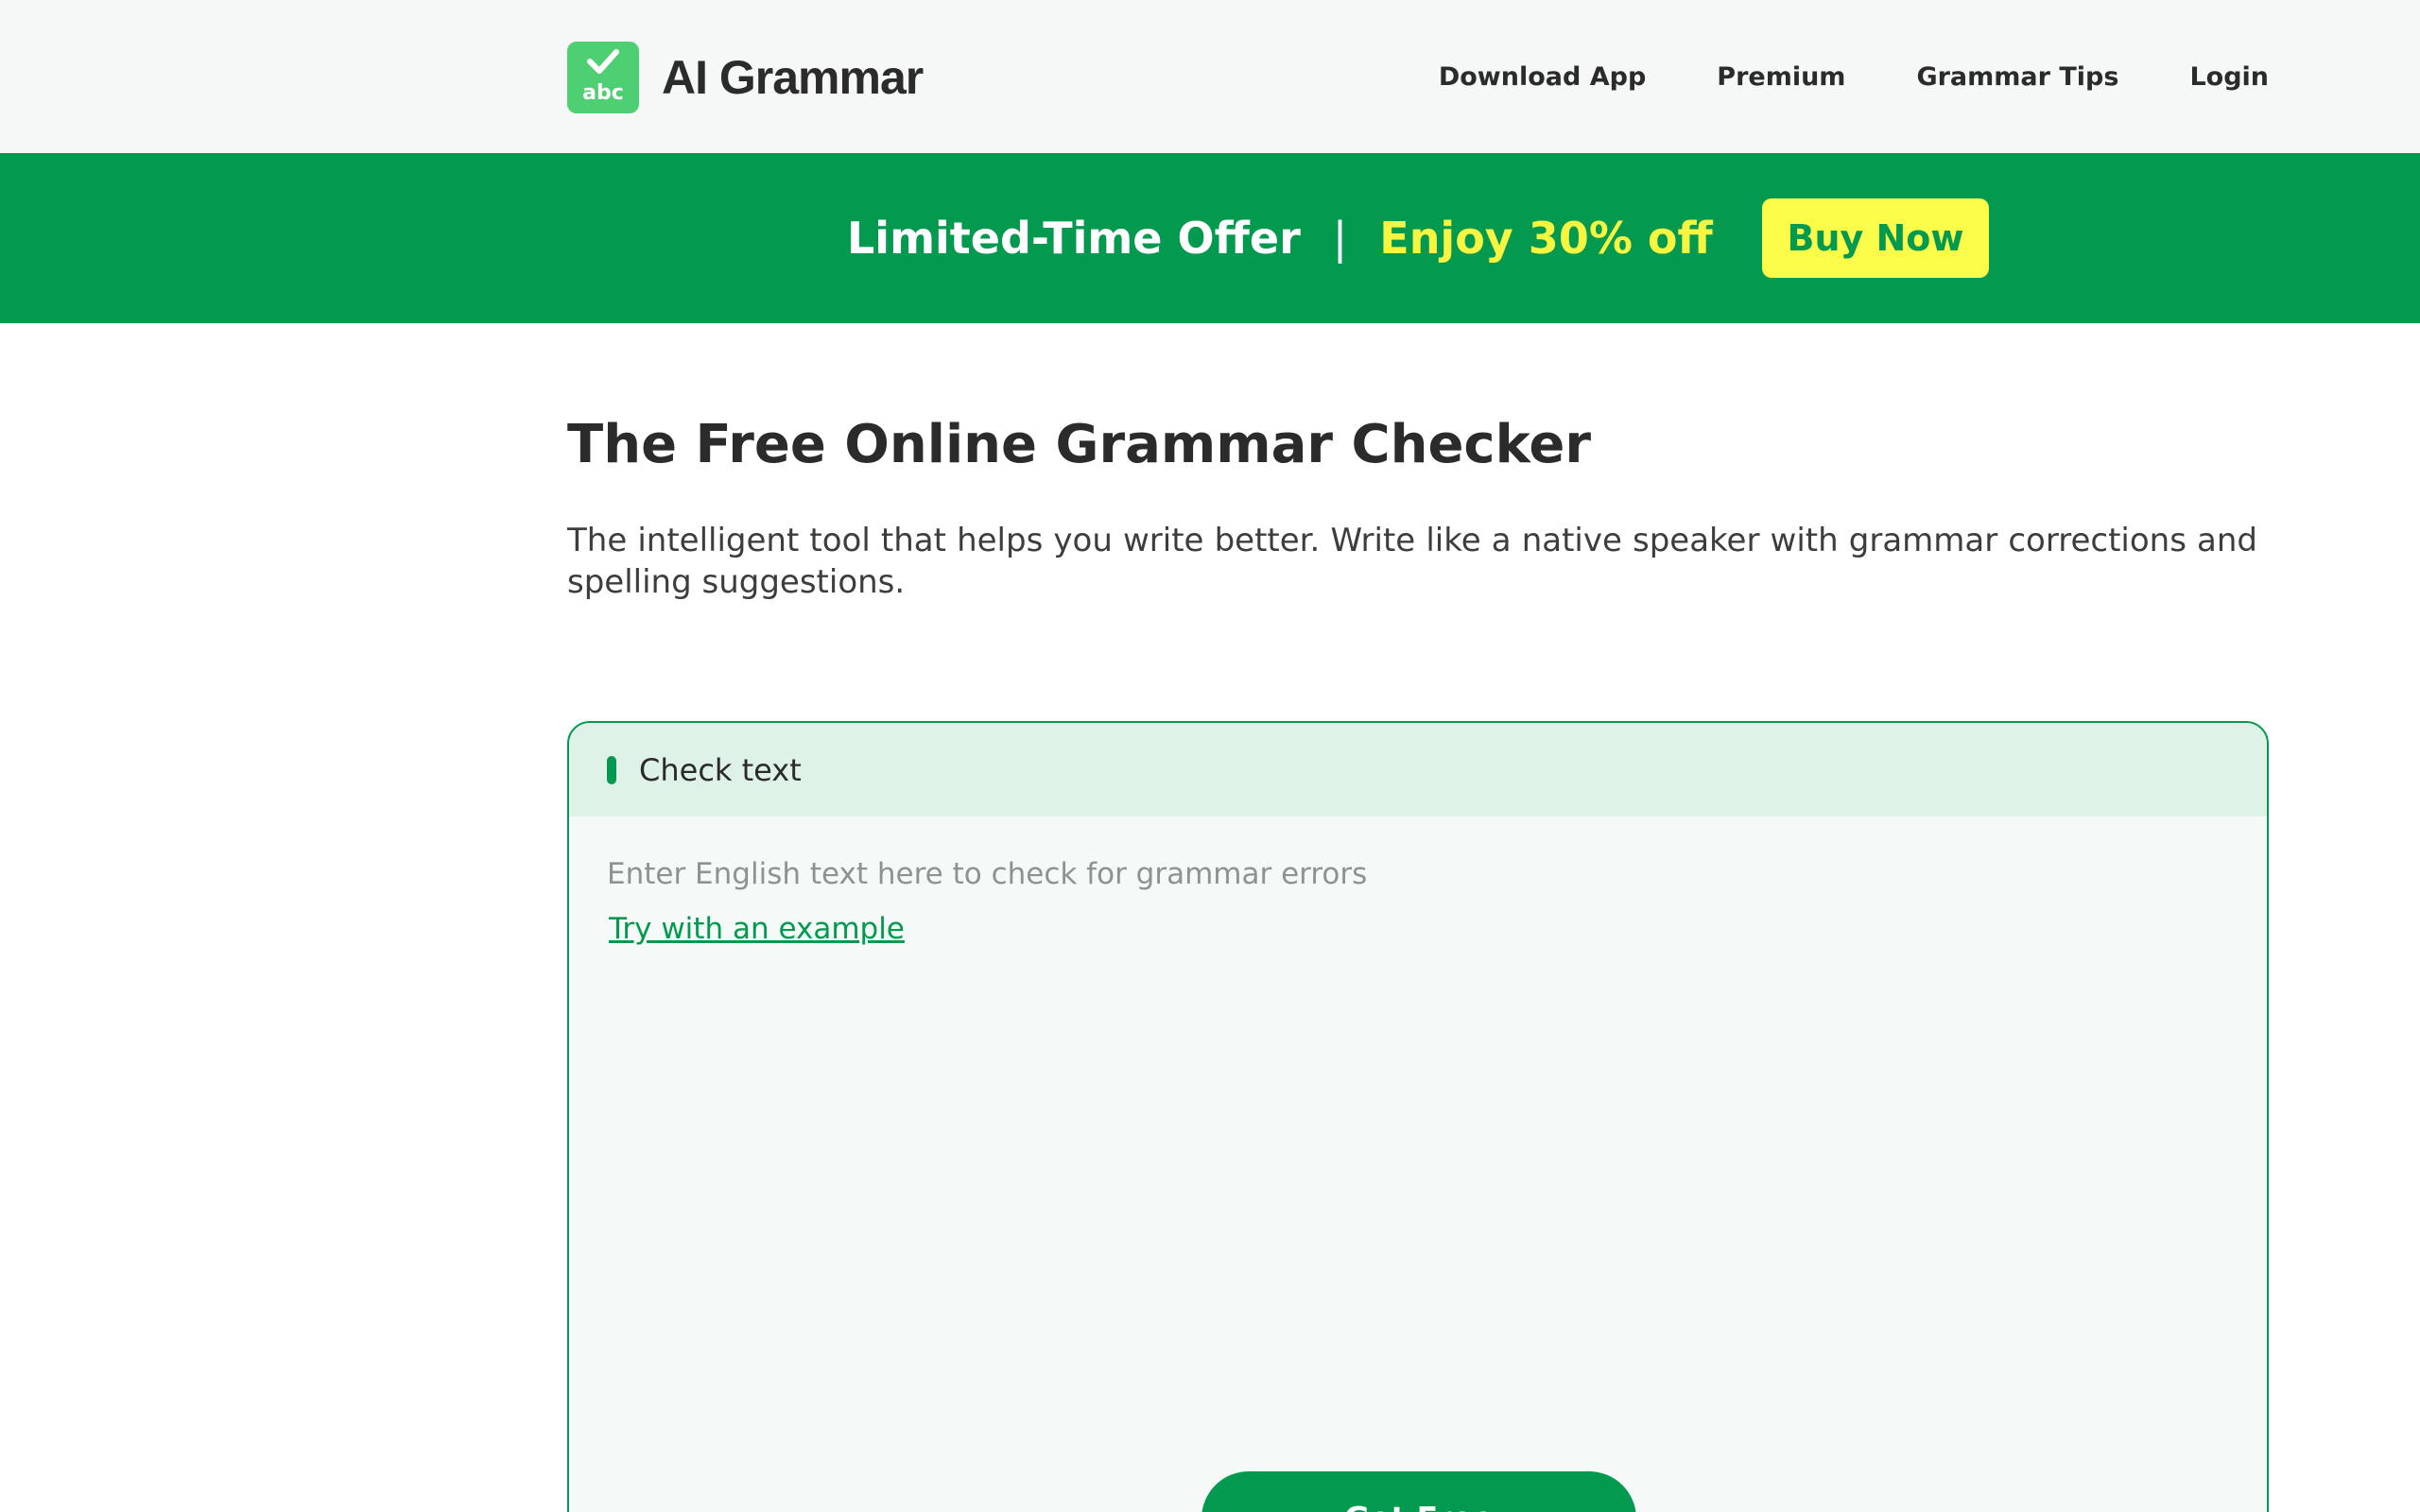  I want to click on grammar-text-input, so click(1410, 874).